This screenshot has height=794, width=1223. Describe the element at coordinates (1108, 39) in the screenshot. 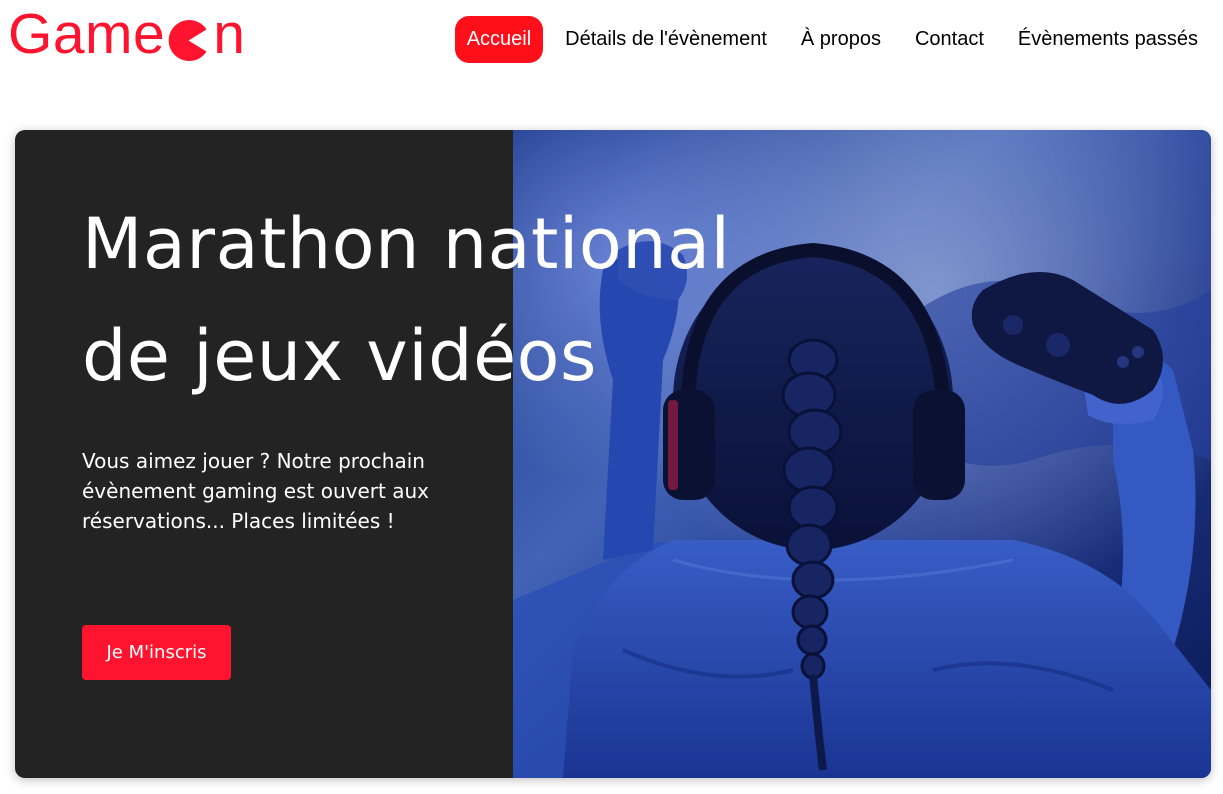

I see `nav-item-evenements-passes: Évènements passés` at that location.